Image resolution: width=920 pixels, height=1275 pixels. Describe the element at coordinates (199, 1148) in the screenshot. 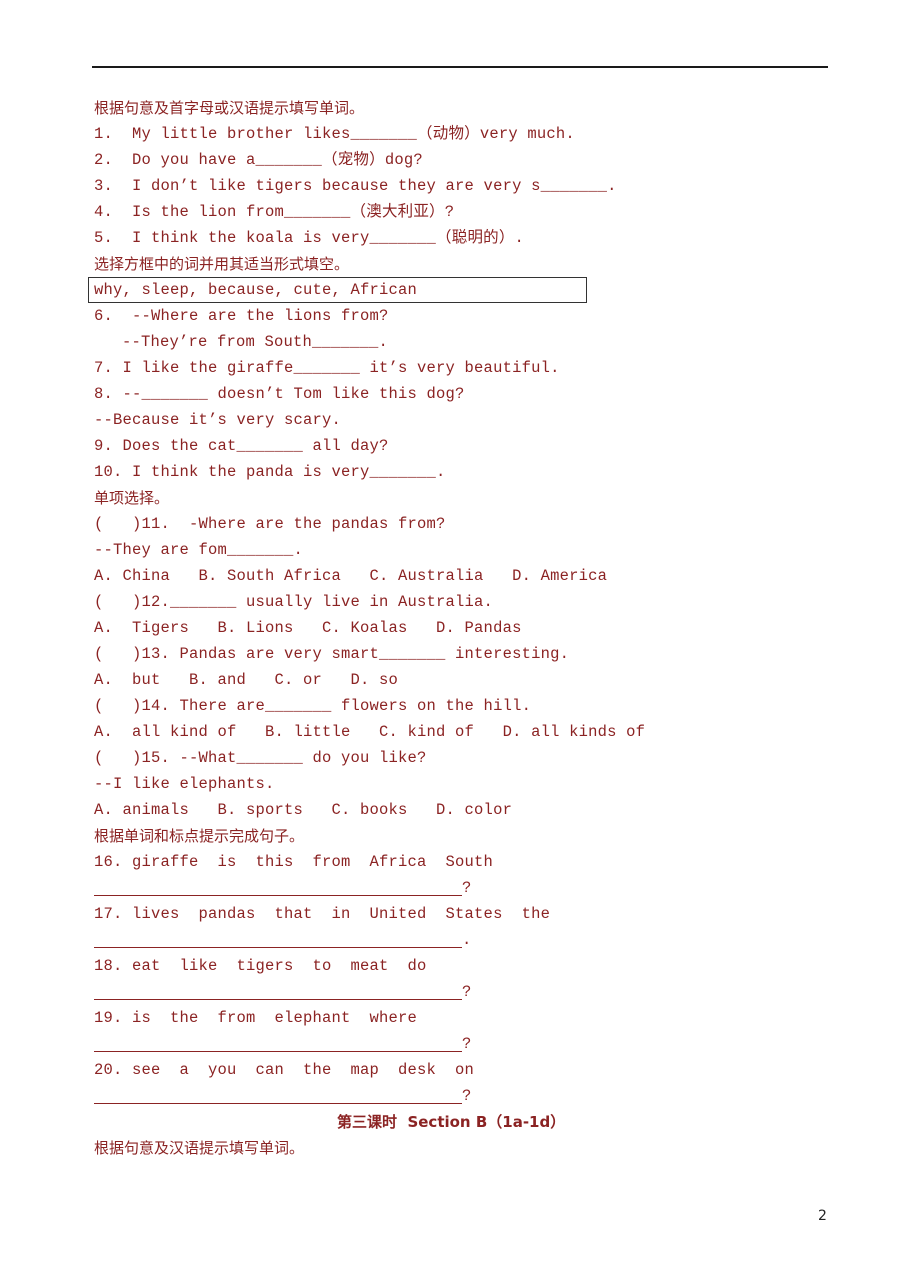

I see `section-heading-5: 根据句意及汉语提示填写单词。` at that location.